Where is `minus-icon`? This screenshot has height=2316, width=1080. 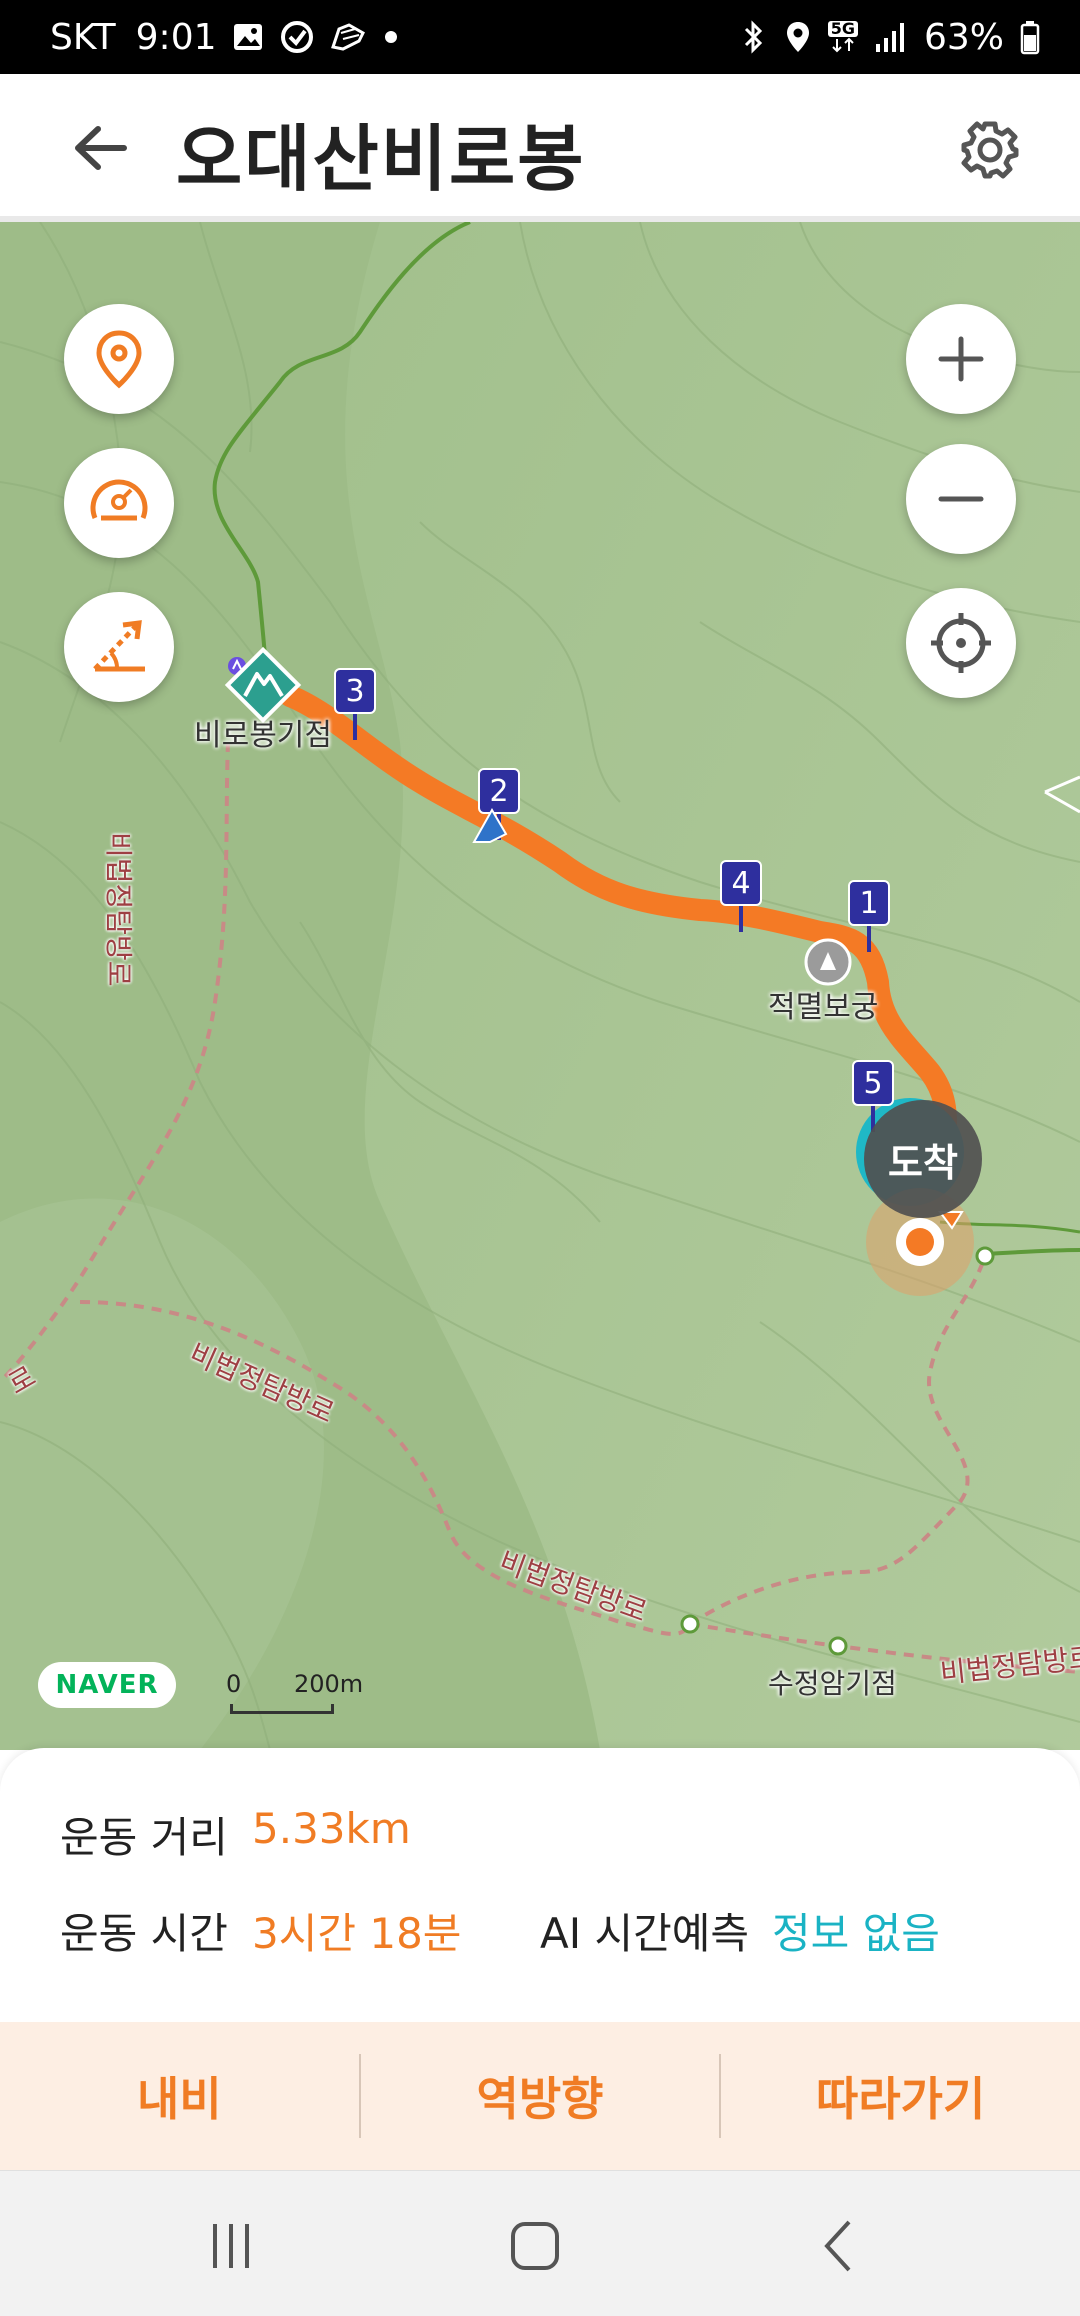
minus-icon is located at coordinates (961, 499).